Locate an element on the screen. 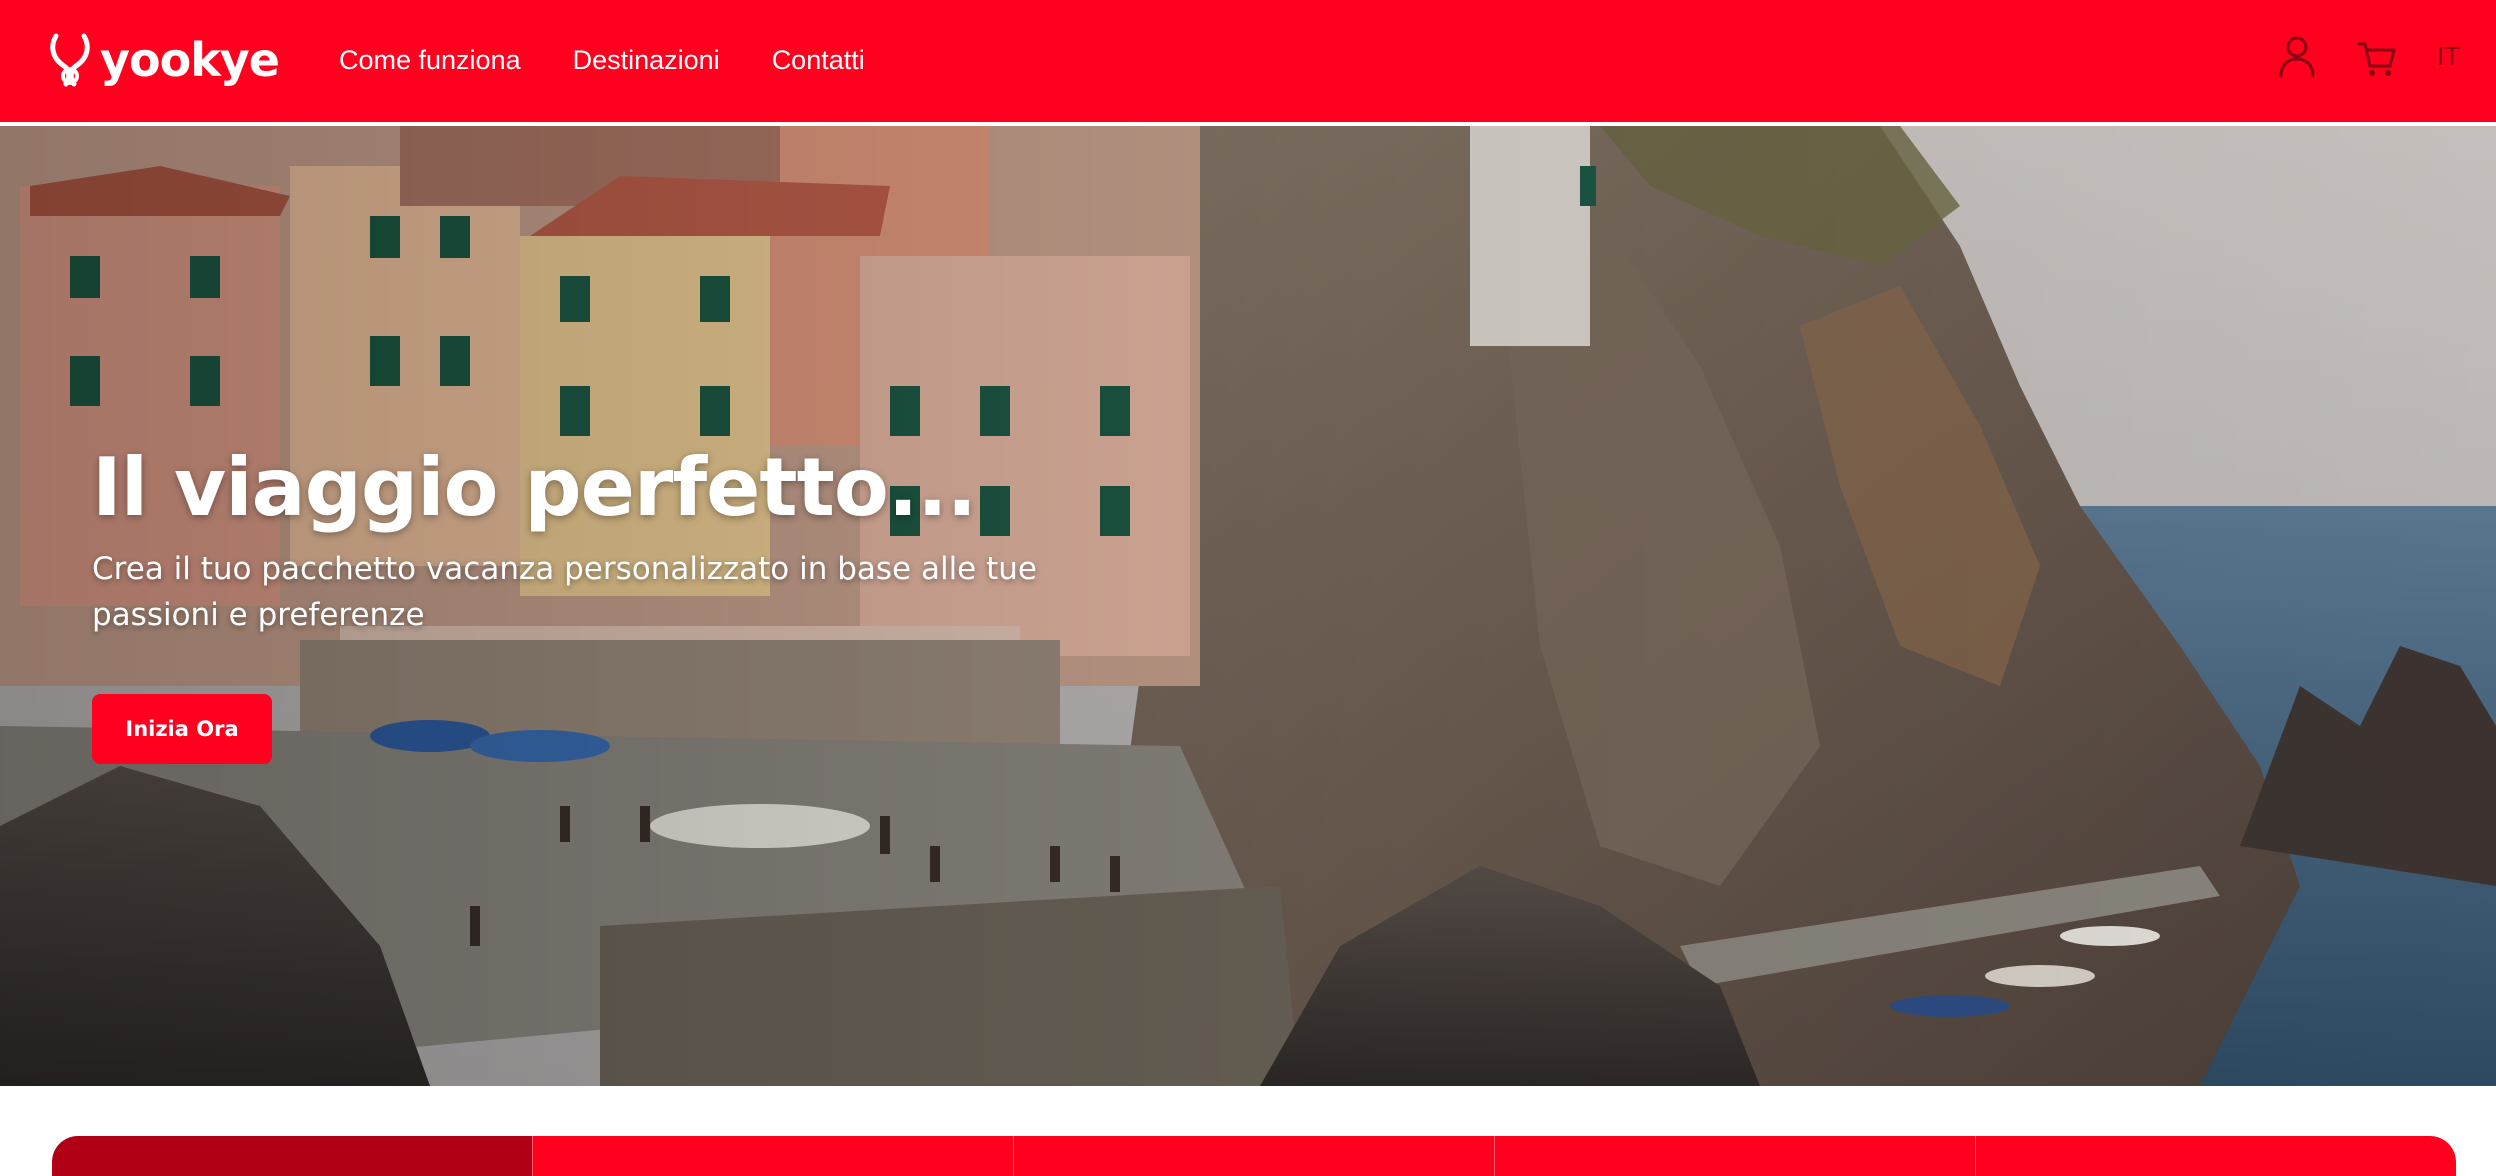 The image size is (2496, 1176). nav-item-contatti: Contatti is located at coordinates (818, 60).